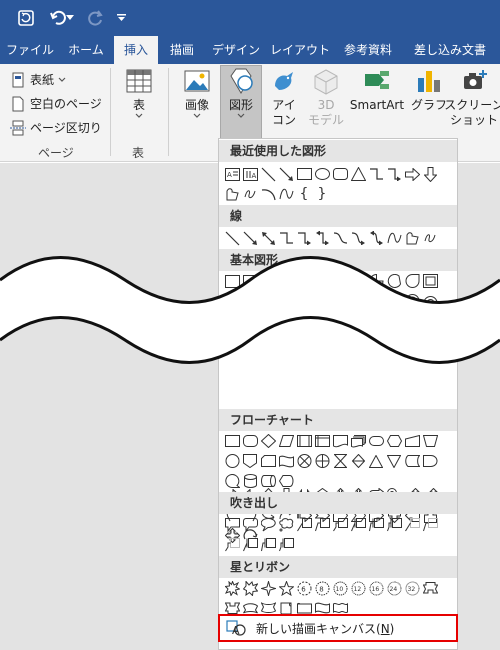  I want to click on rounded-rectangular-callout-shape, so click(250, 525).